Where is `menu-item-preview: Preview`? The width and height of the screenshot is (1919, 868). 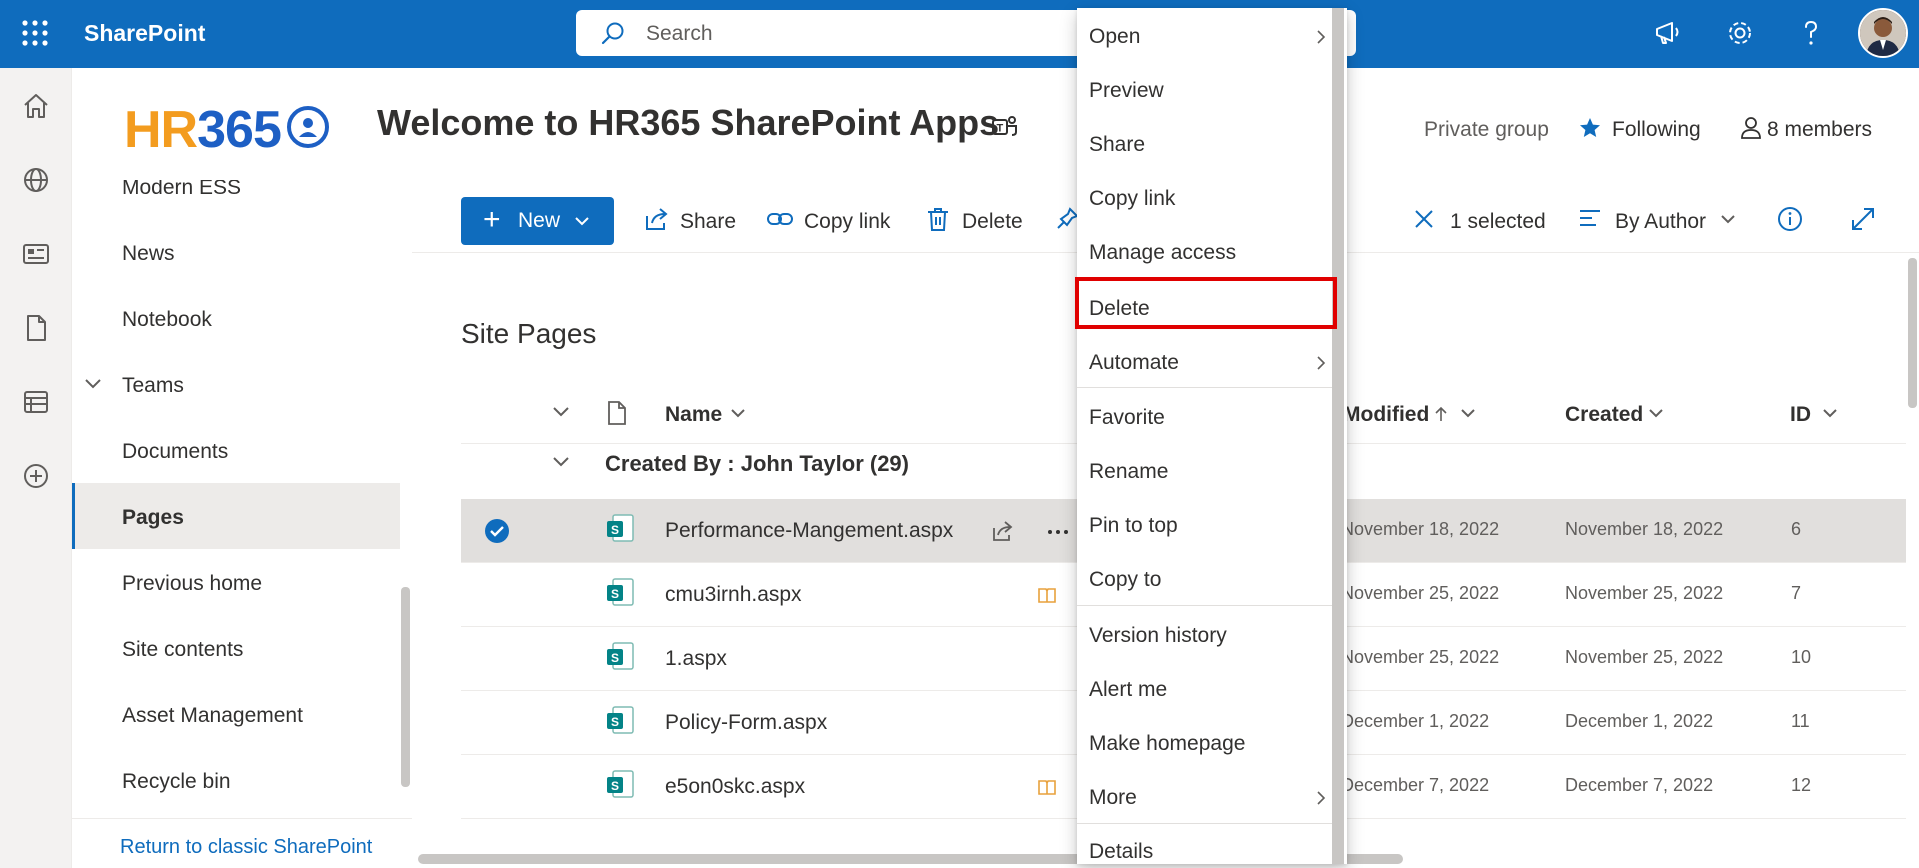 menu-item-preview: Preview is located at coordinates (1126, 91).